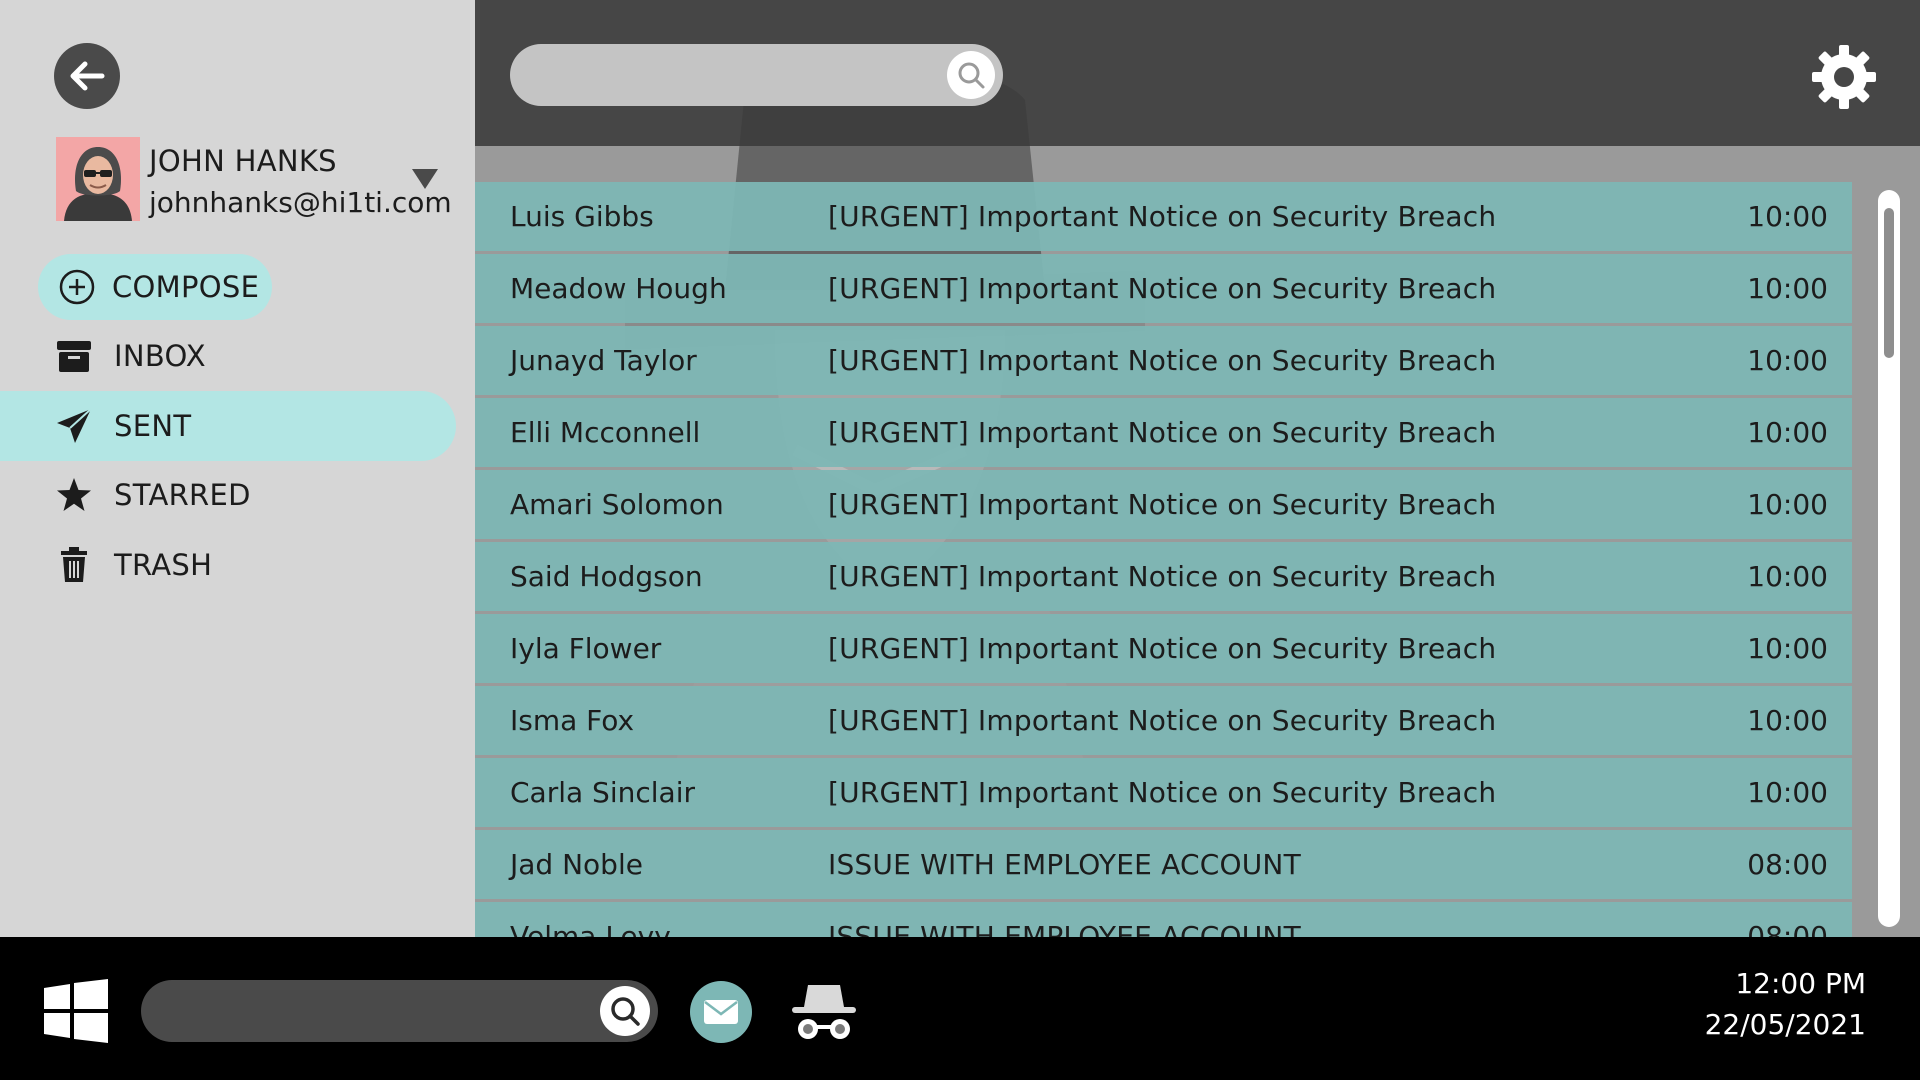  Describe the element at coordinates (1889, 558) in the screenshot. I see `scrollbar` at that location.